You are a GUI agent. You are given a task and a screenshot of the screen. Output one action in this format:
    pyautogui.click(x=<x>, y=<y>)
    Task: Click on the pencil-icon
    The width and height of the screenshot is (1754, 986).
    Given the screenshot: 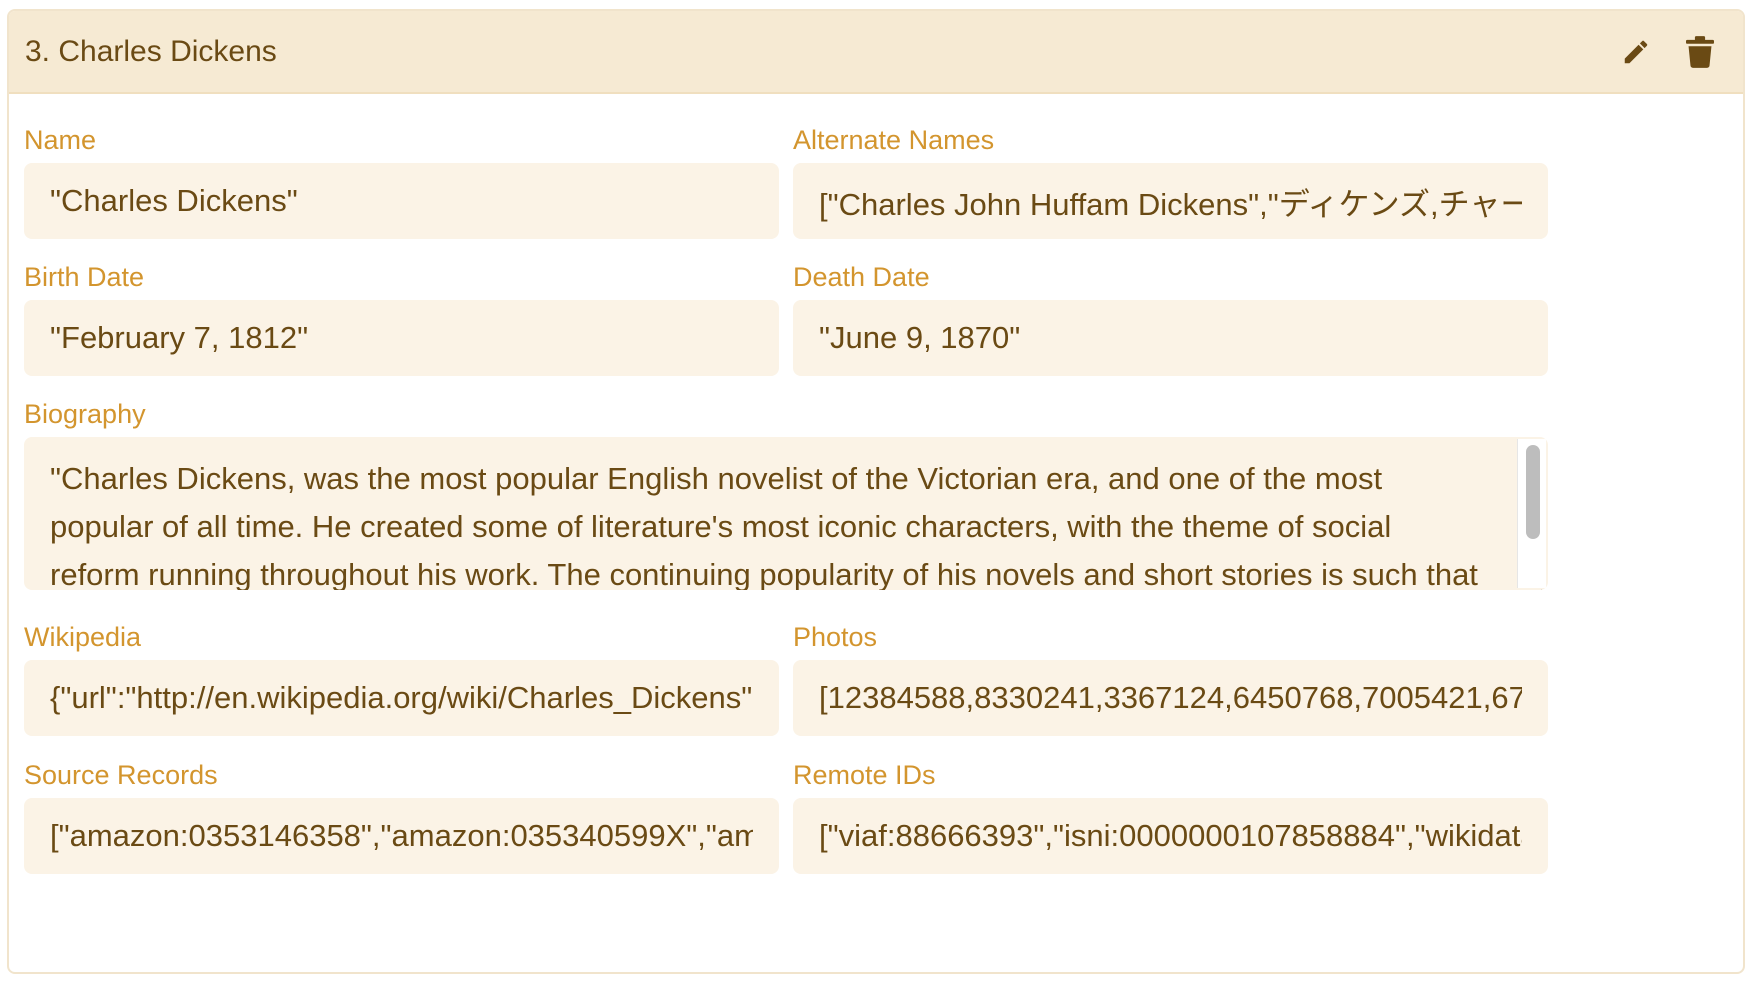 What is the action you would take?
    pyautogui.click(x=1636, y=51)
    